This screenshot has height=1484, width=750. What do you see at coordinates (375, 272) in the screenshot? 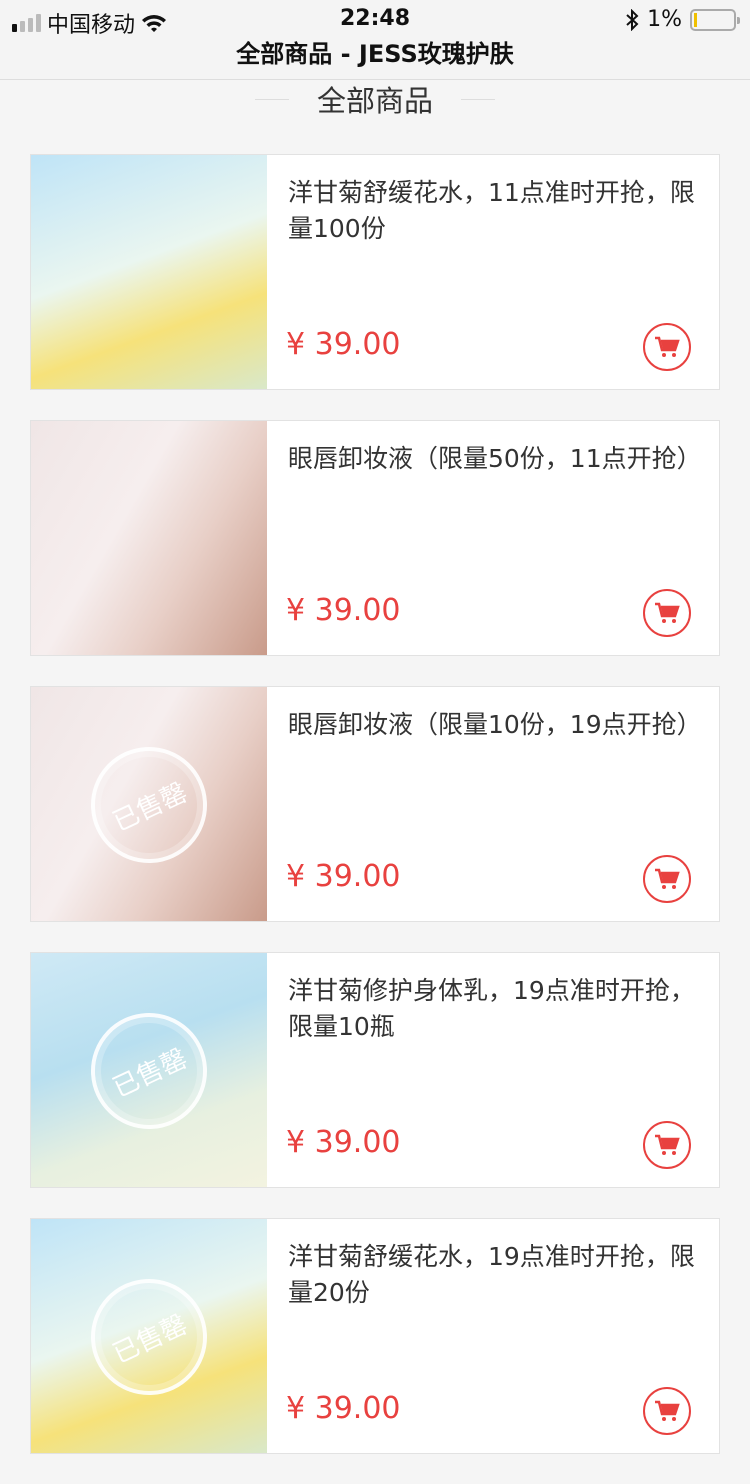
I see `product-card: 洋甘菊舒缓花水，11点准时开抢，限量100份 ¥ 39.00` at bounding box center [375, 272].